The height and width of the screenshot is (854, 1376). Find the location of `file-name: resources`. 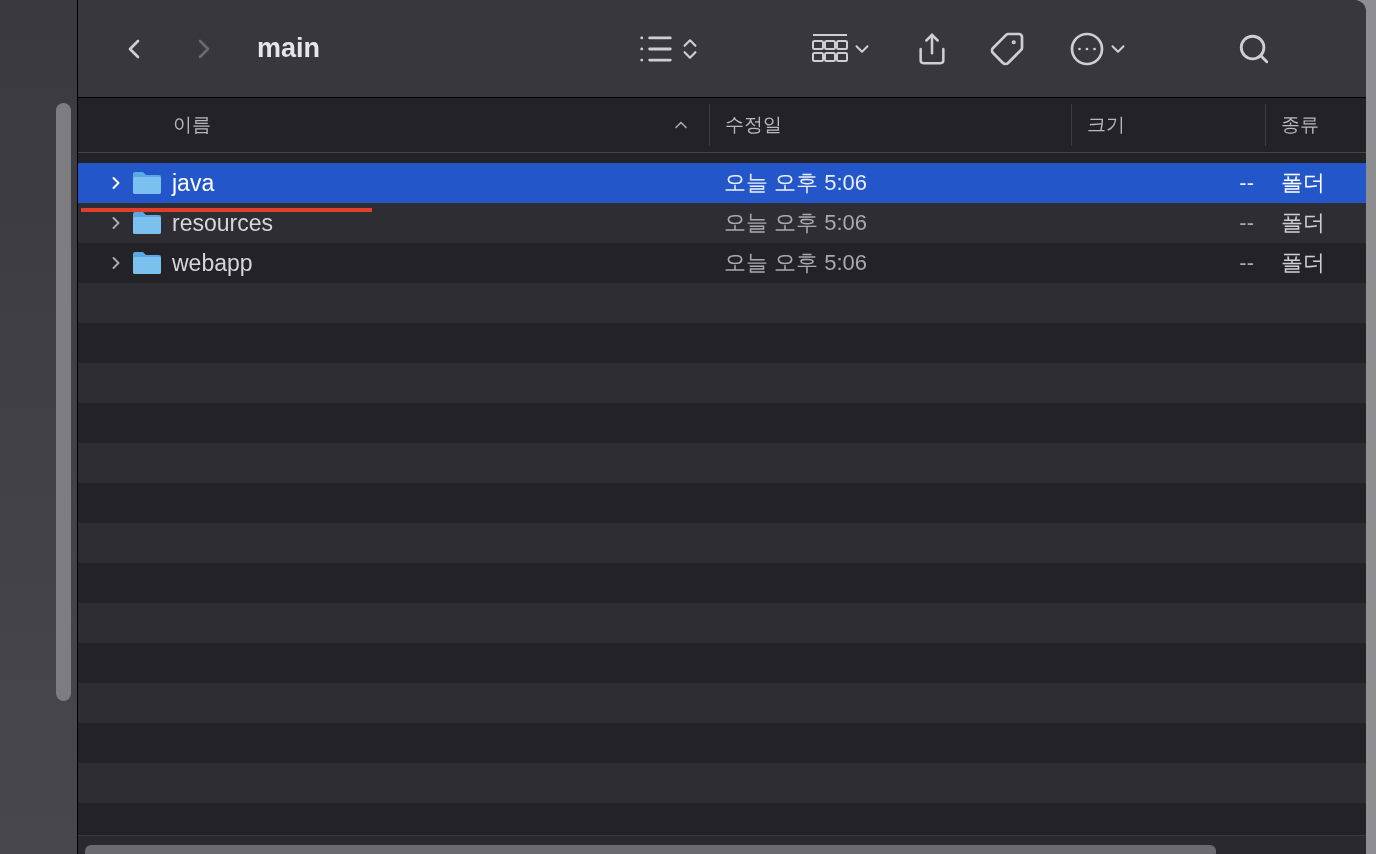

file-name: resources is located at coordinates (222, 223).